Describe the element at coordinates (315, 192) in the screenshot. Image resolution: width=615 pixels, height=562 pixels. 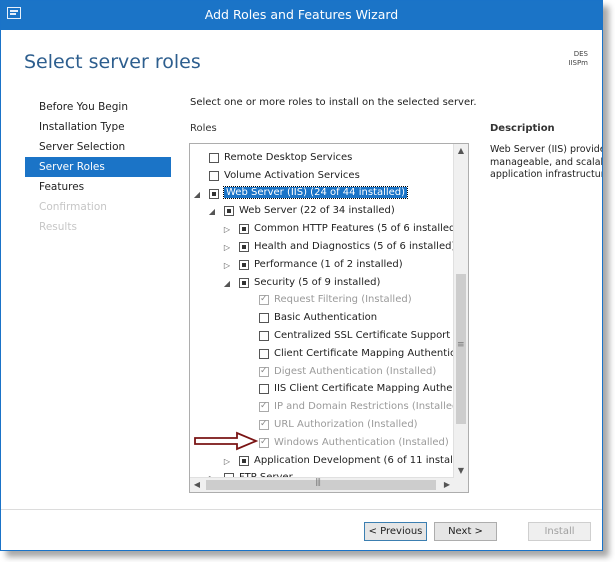
I see `role-label: Web Server (IIS) (24 of 44 installed)` at that location.